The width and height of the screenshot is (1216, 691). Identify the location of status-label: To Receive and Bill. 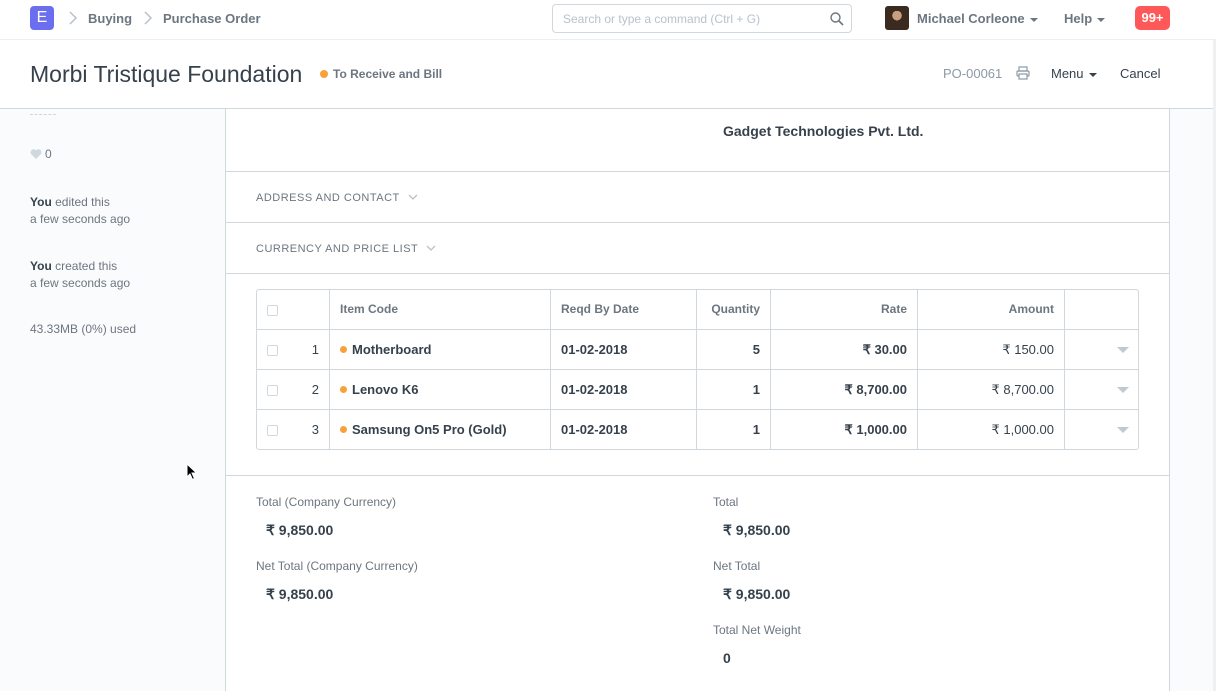
(388, 74).